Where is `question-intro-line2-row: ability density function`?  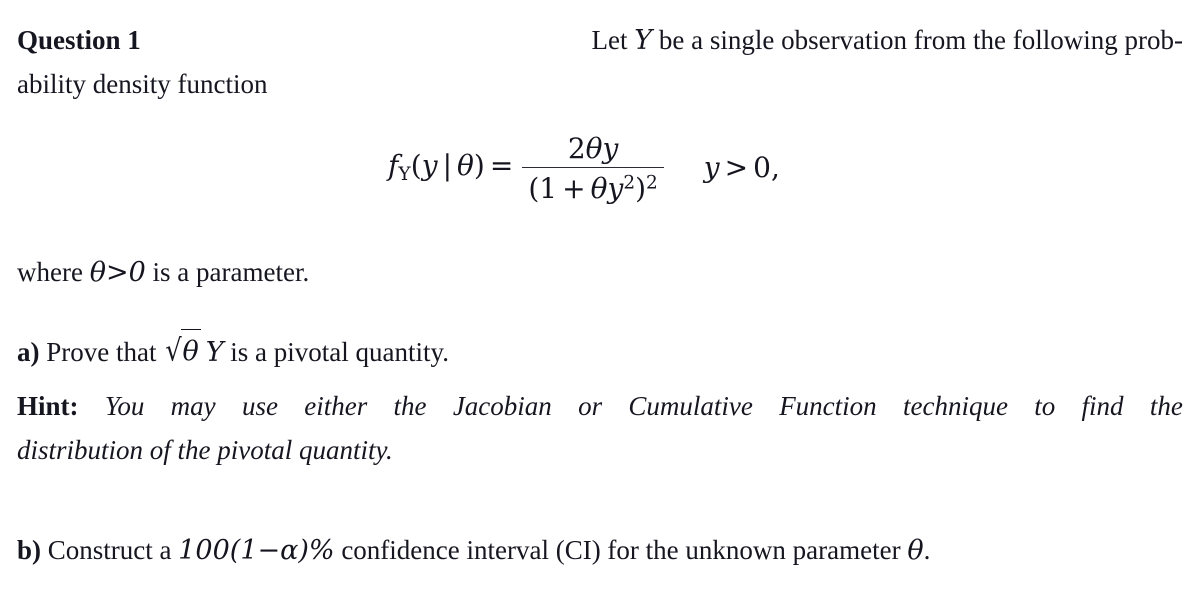 question-intro-line2-row: ability density function is located at coordinates (600, 84).